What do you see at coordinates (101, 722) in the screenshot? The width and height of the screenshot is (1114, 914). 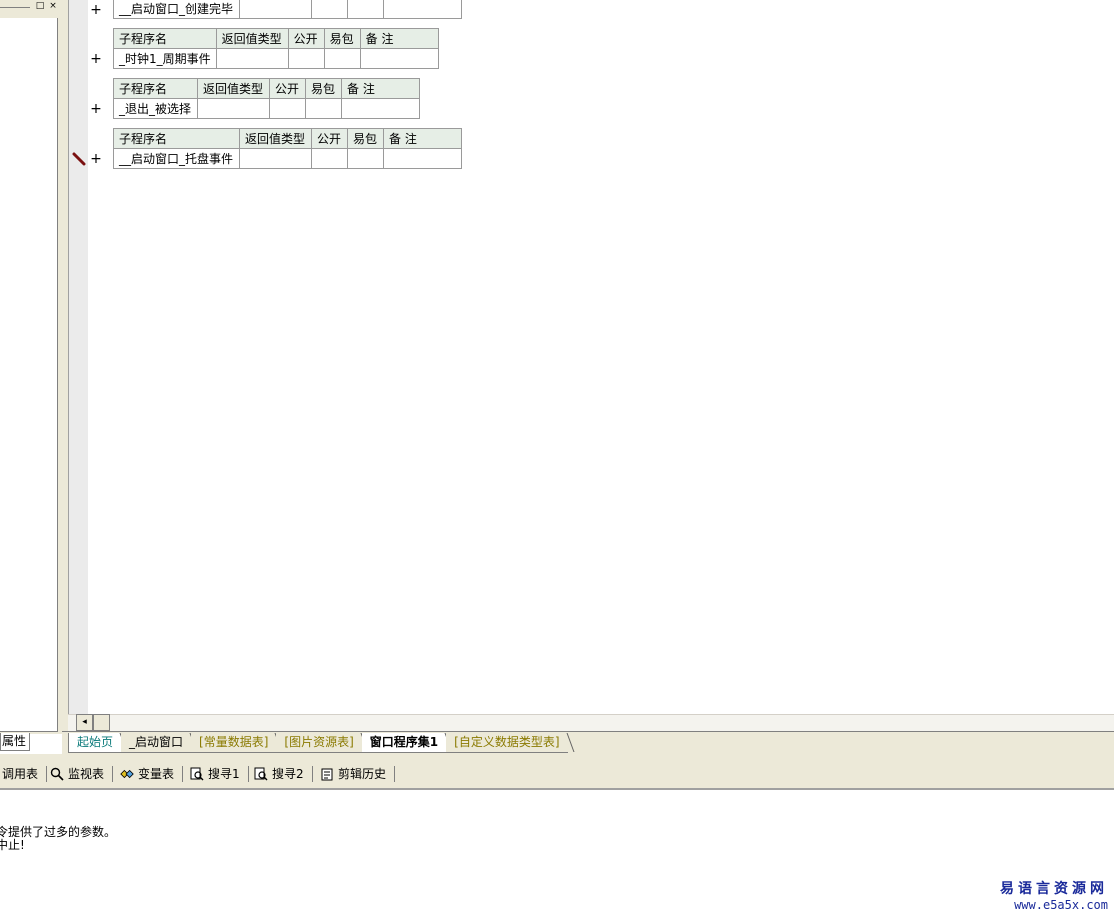 I see `scroll-thumb` at bounding box center [101, 722].